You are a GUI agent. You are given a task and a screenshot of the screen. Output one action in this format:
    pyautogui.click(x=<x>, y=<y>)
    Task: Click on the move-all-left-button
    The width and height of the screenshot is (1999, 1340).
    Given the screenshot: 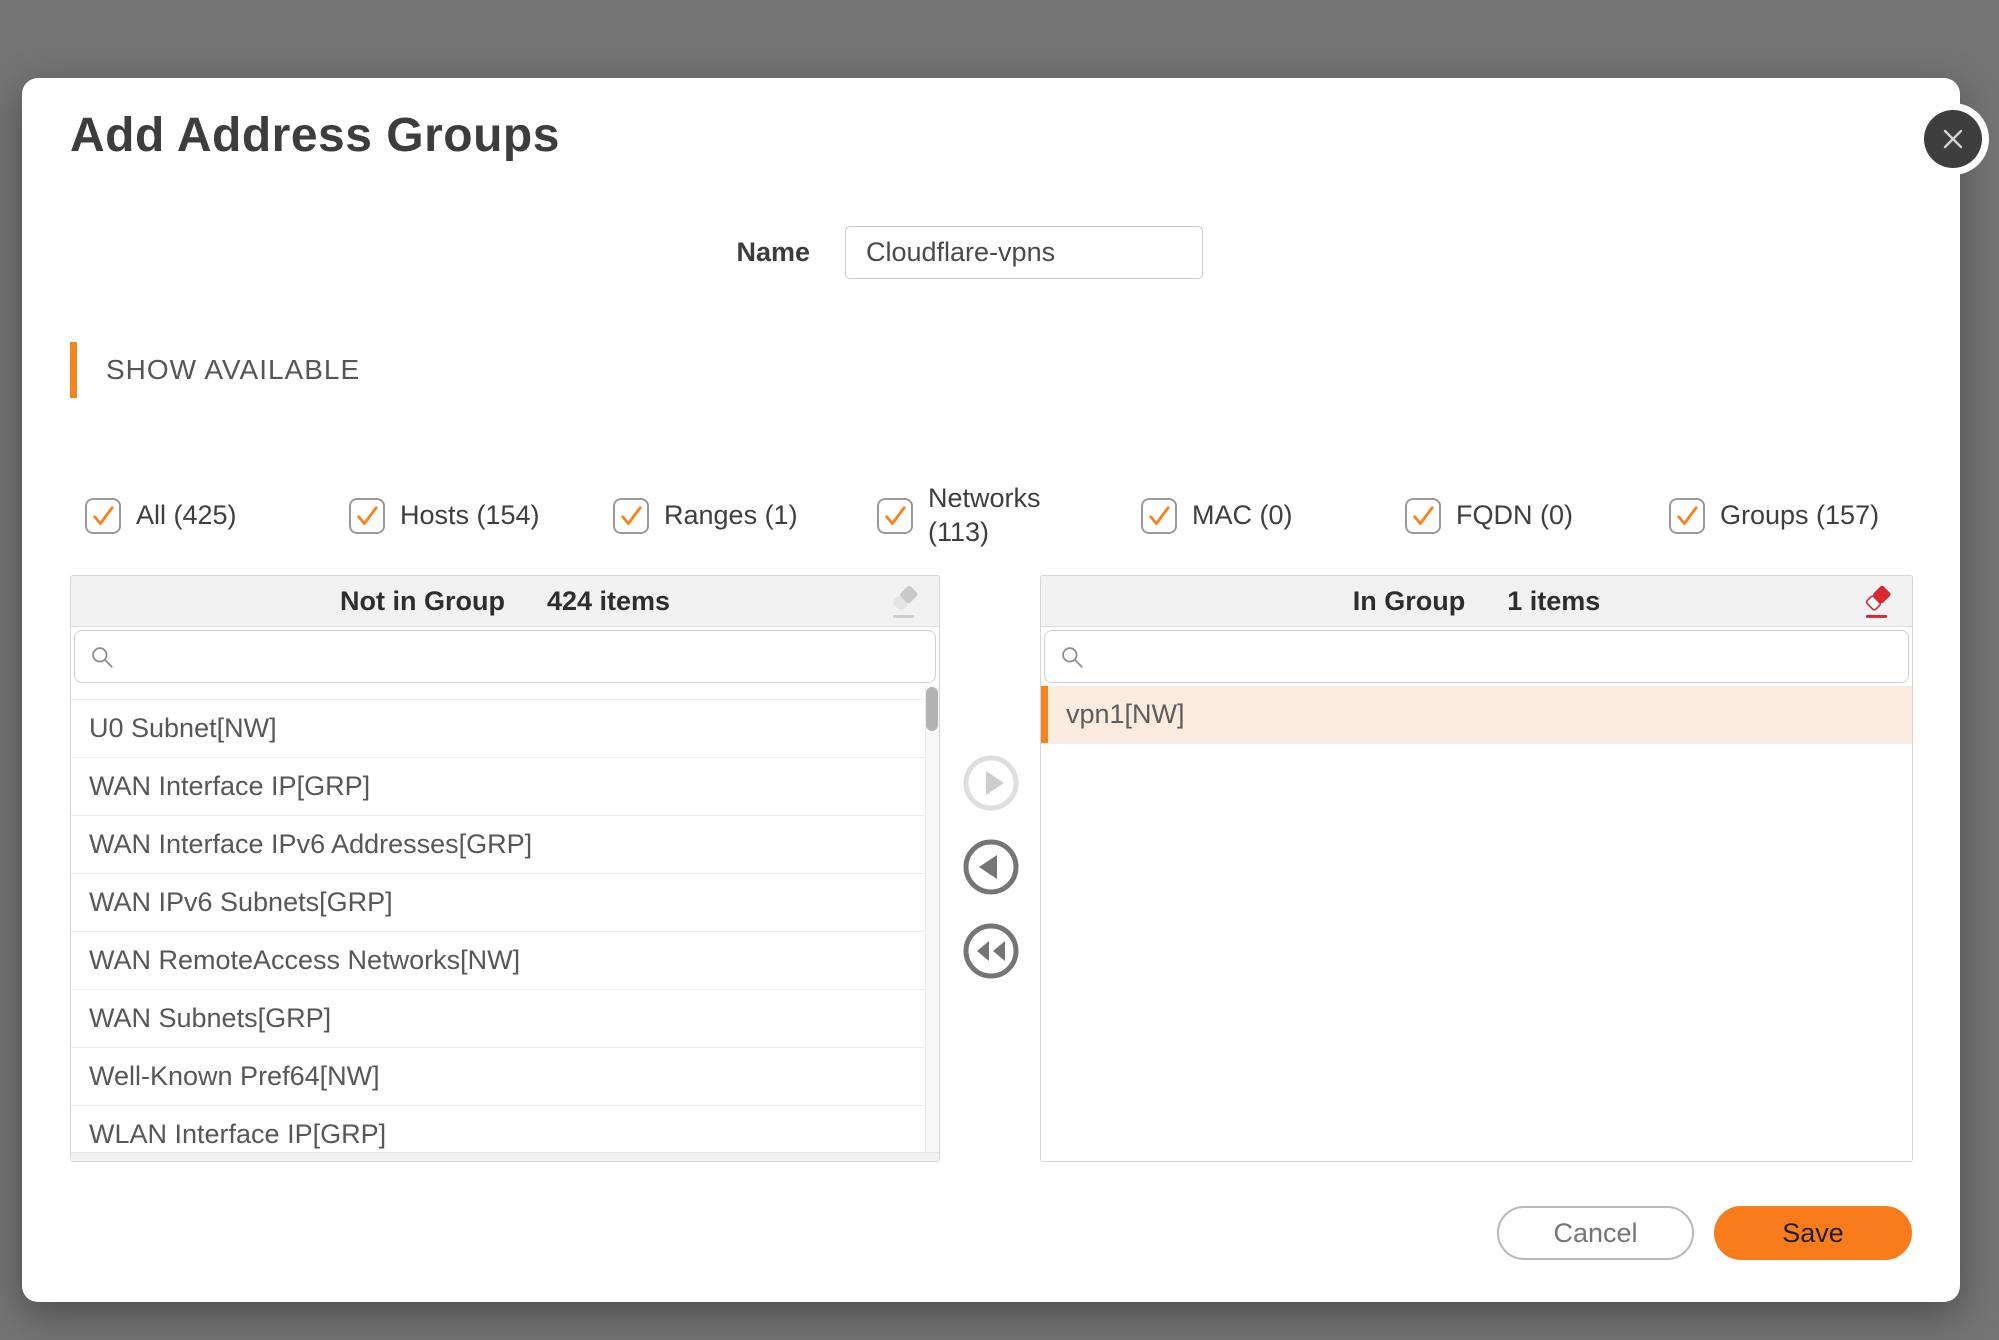 What is the action you would take?
    pyautogui.click(x=991, y=951)
    